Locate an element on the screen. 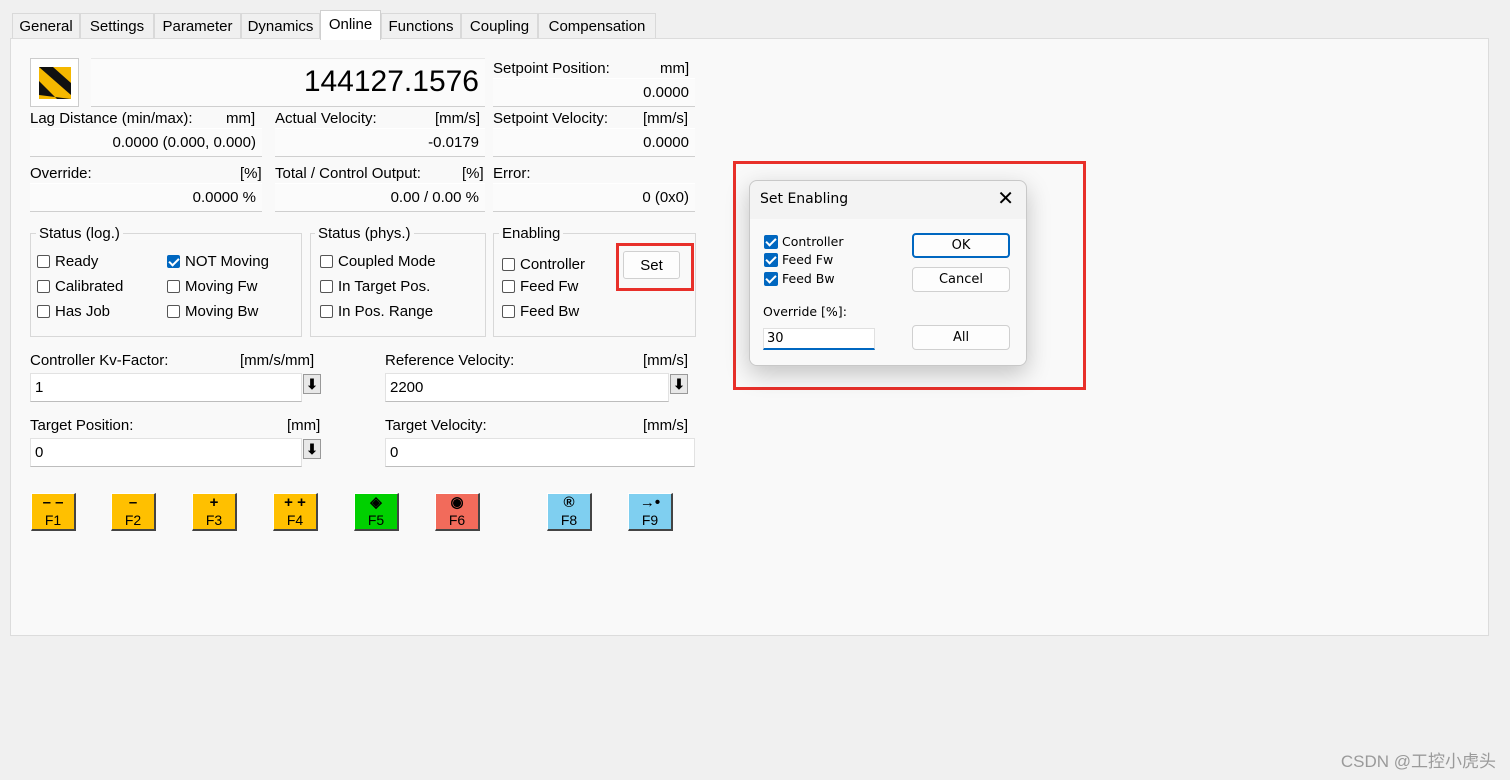 The height and width of the screenshot is (780, 1510). checkbox-in-pos-range: In Pos. Range is located at coordinates (376, 311).